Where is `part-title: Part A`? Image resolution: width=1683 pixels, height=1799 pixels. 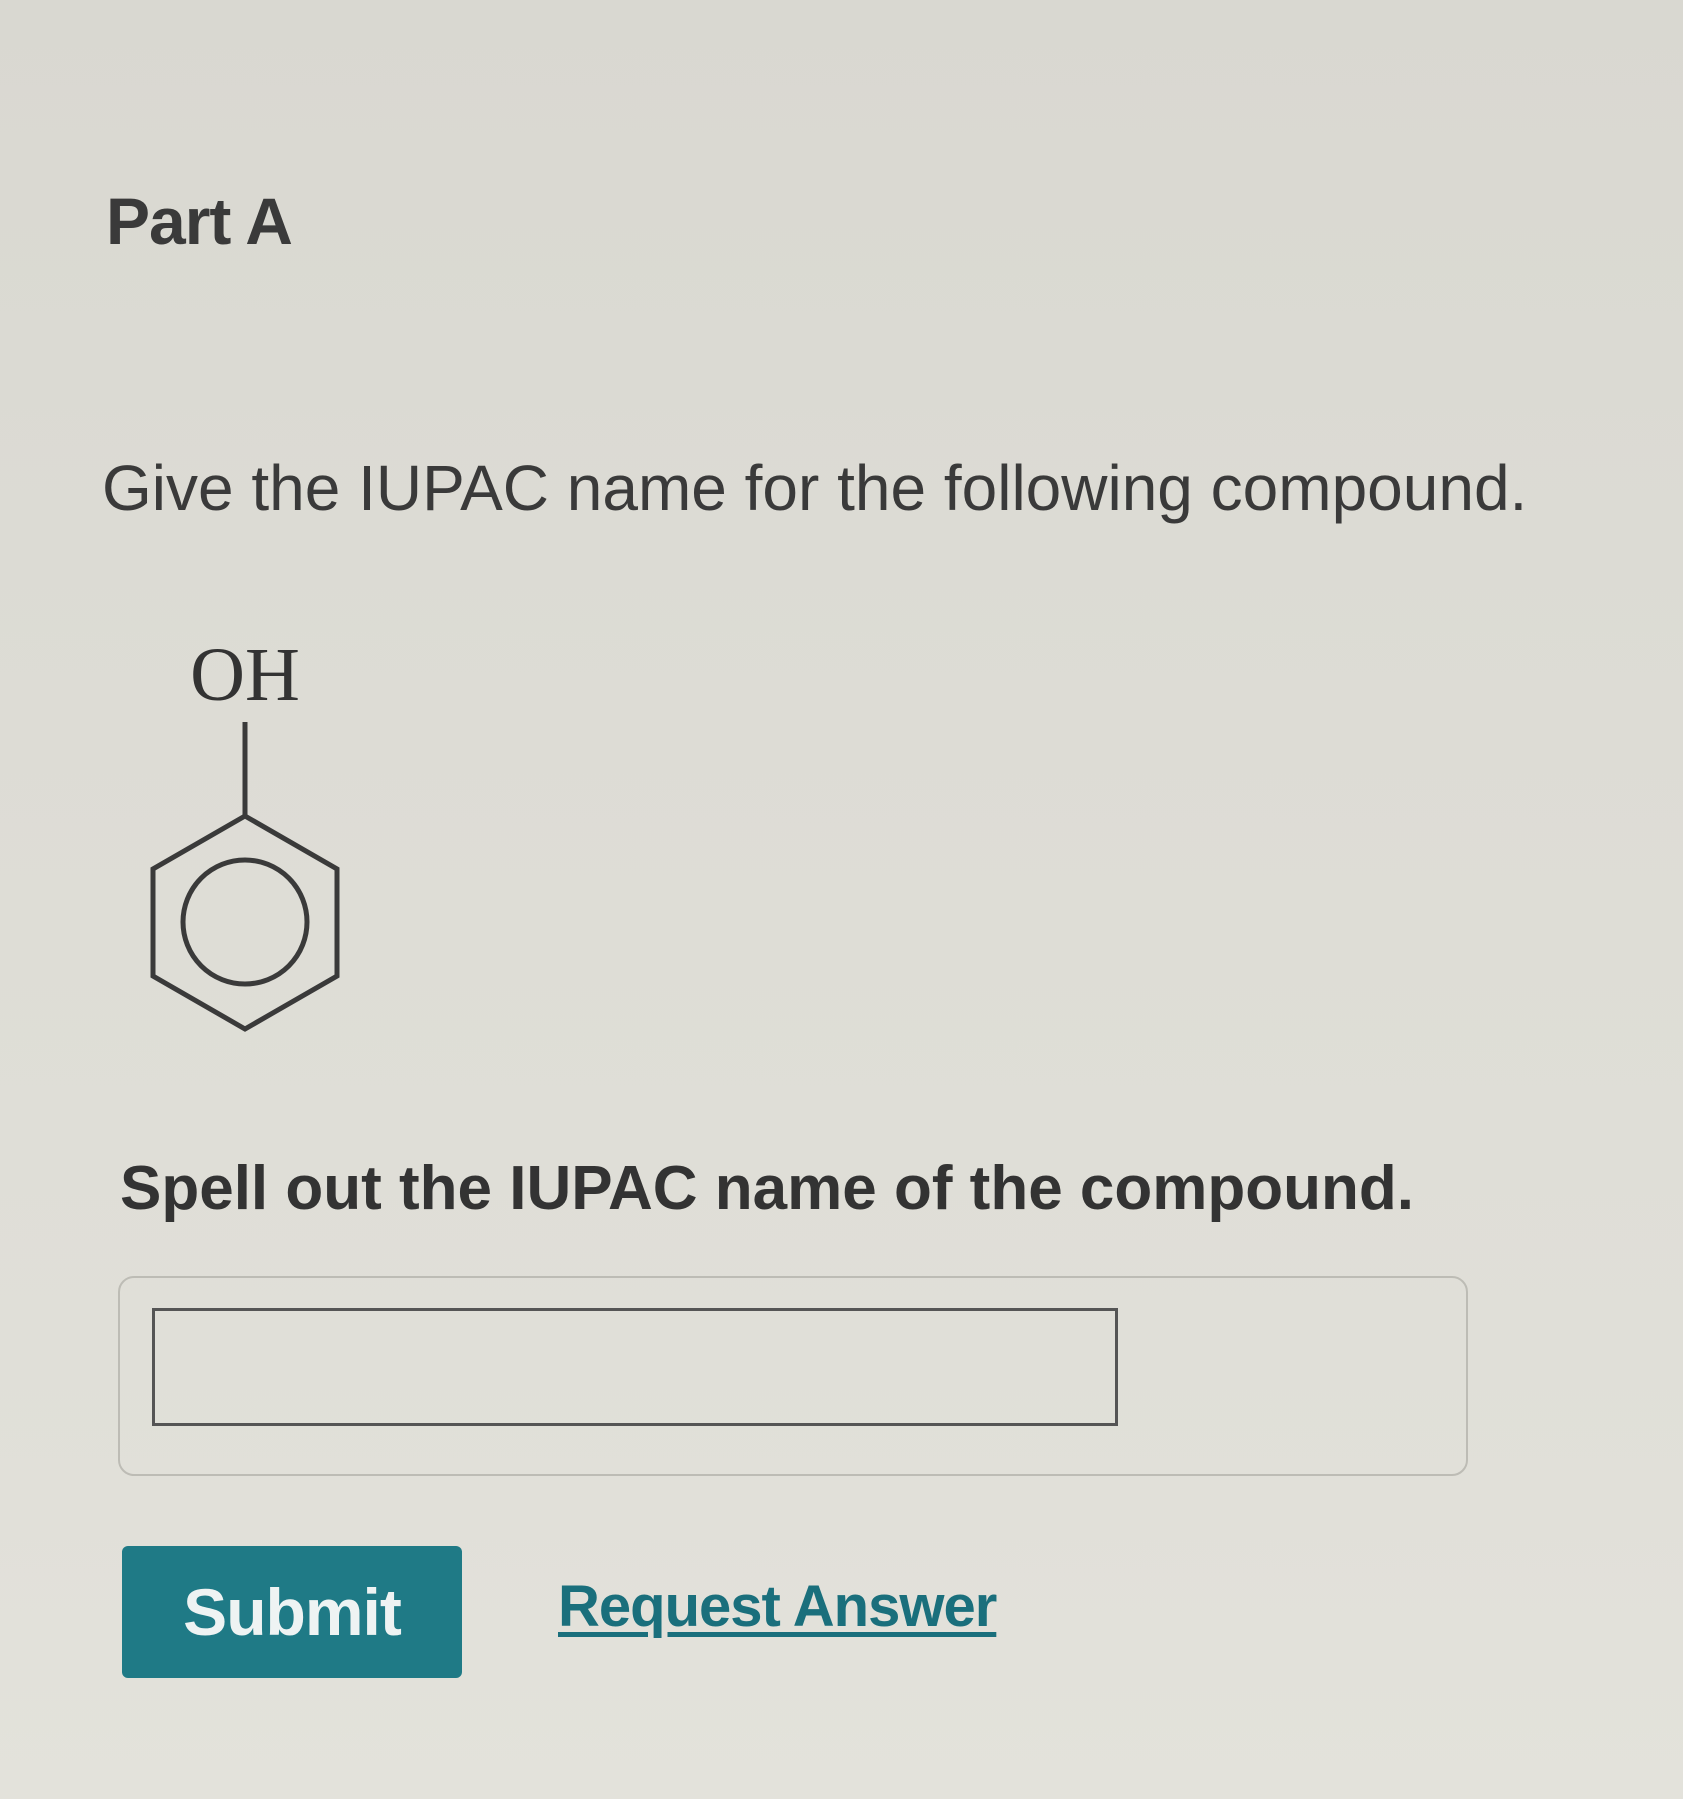
part-title: Part A is located at coordinates (199, 221).